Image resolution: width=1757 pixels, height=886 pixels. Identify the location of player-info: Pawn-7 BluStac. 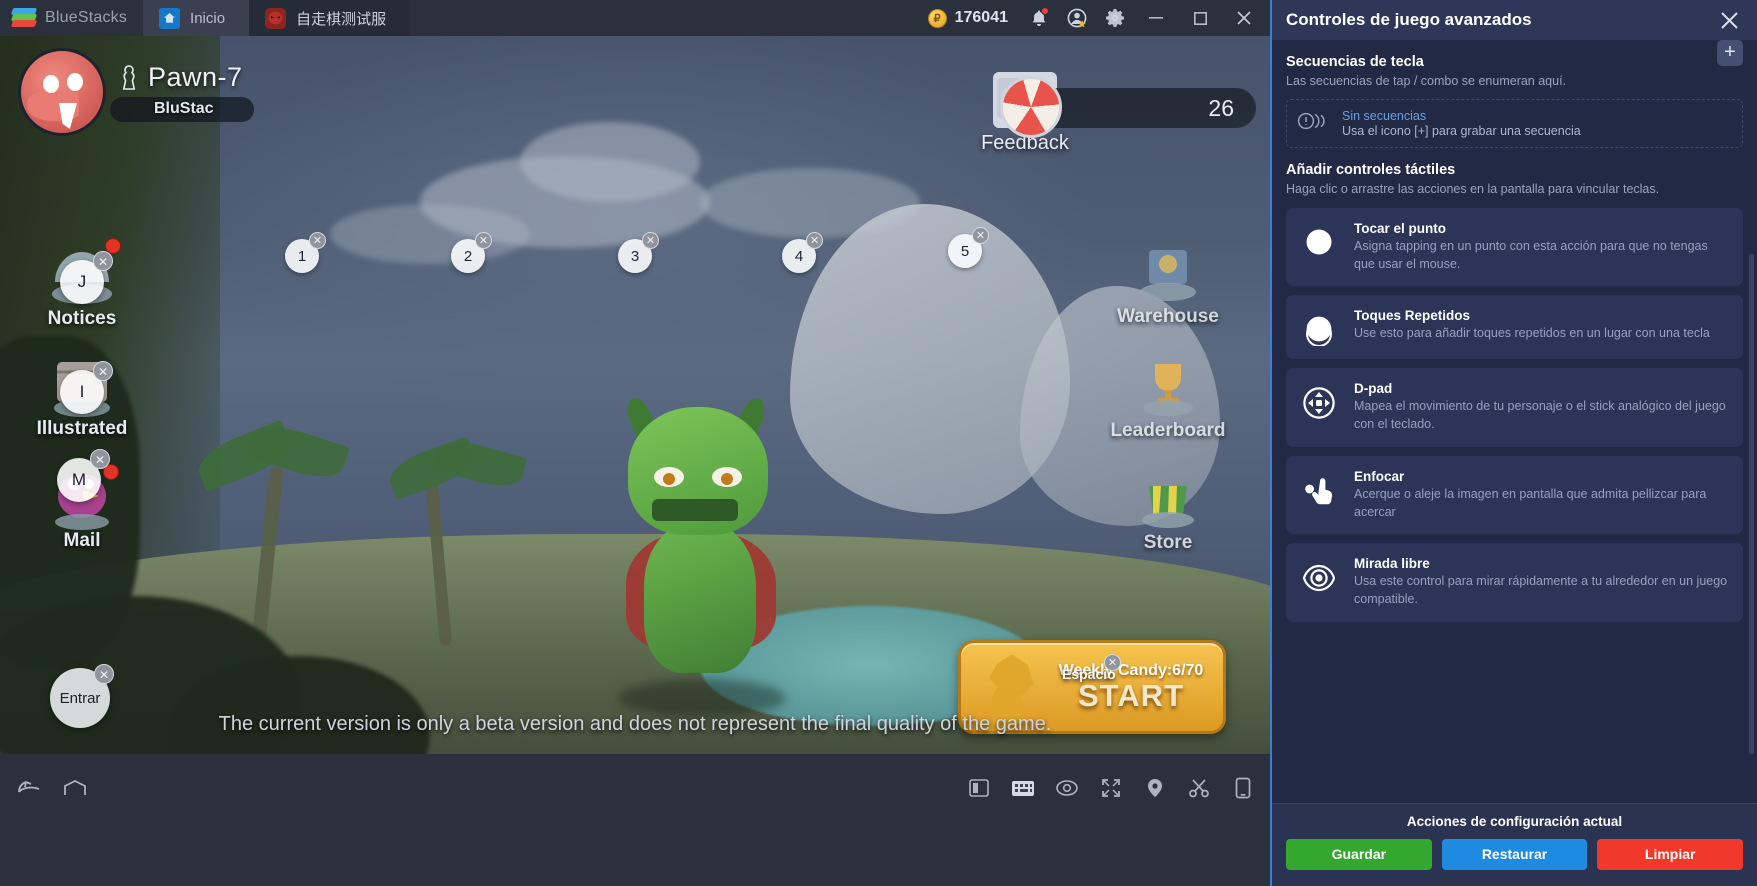
(173, 92).